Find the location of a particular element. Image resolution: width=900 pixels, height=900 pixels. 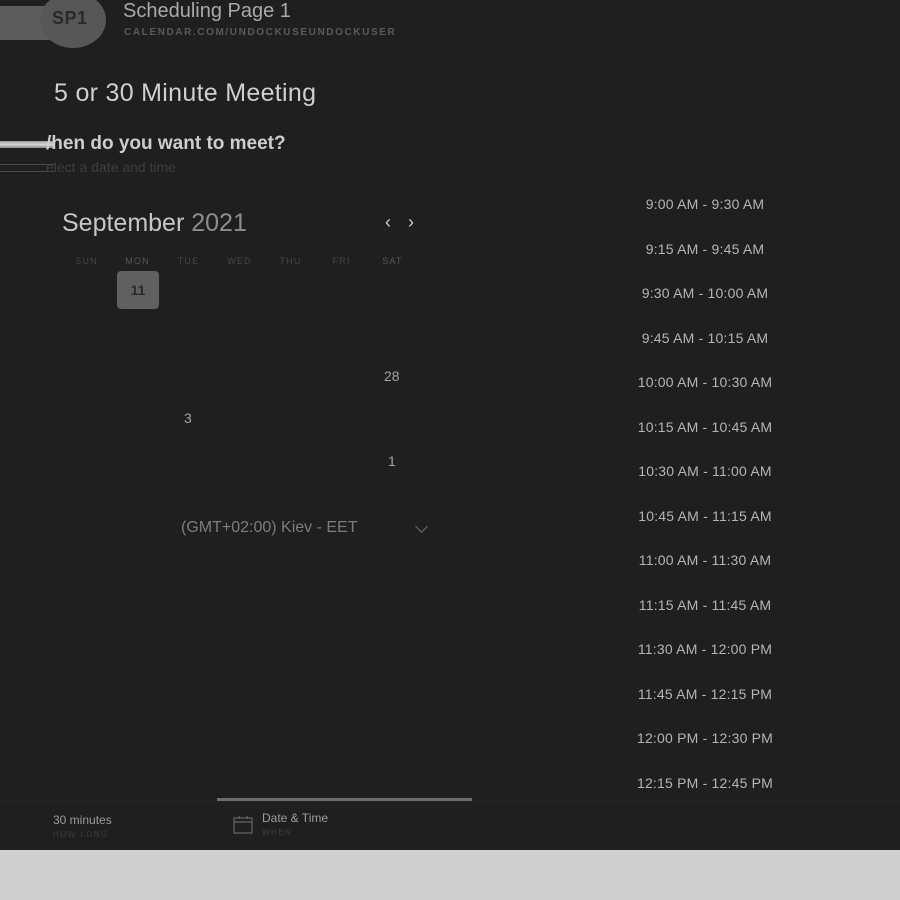

time-slot: 11:15 AM - 11:45 AM is located at coordinates (705, 605).